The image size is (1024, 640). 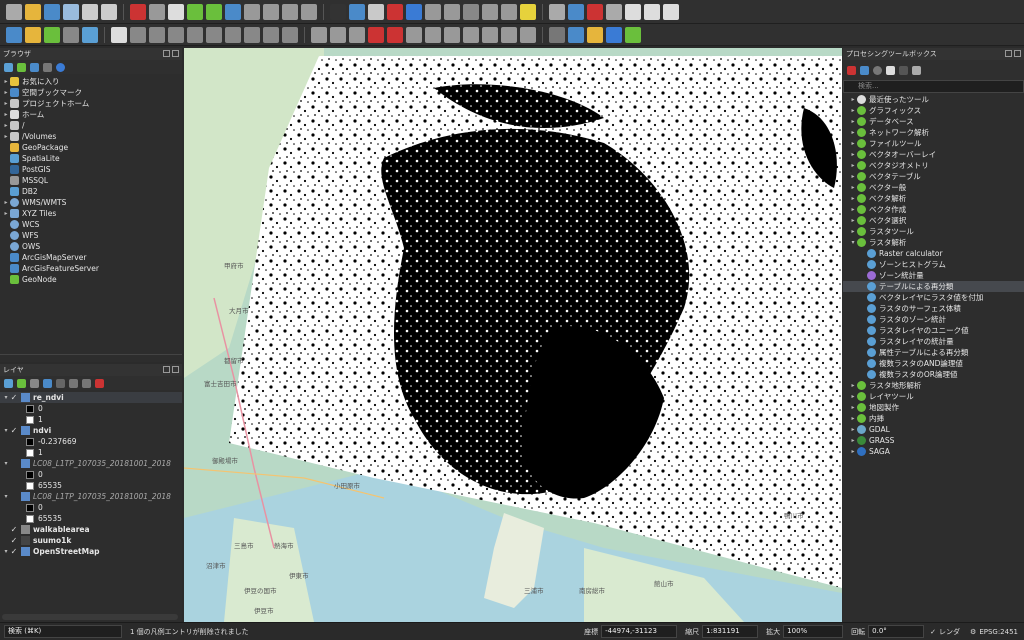 What do you see at coordinates (91, 397) in the screenshot?
I see `layer-item: ▾ ✓ re_ndvi` at bounding box center [91, 397].